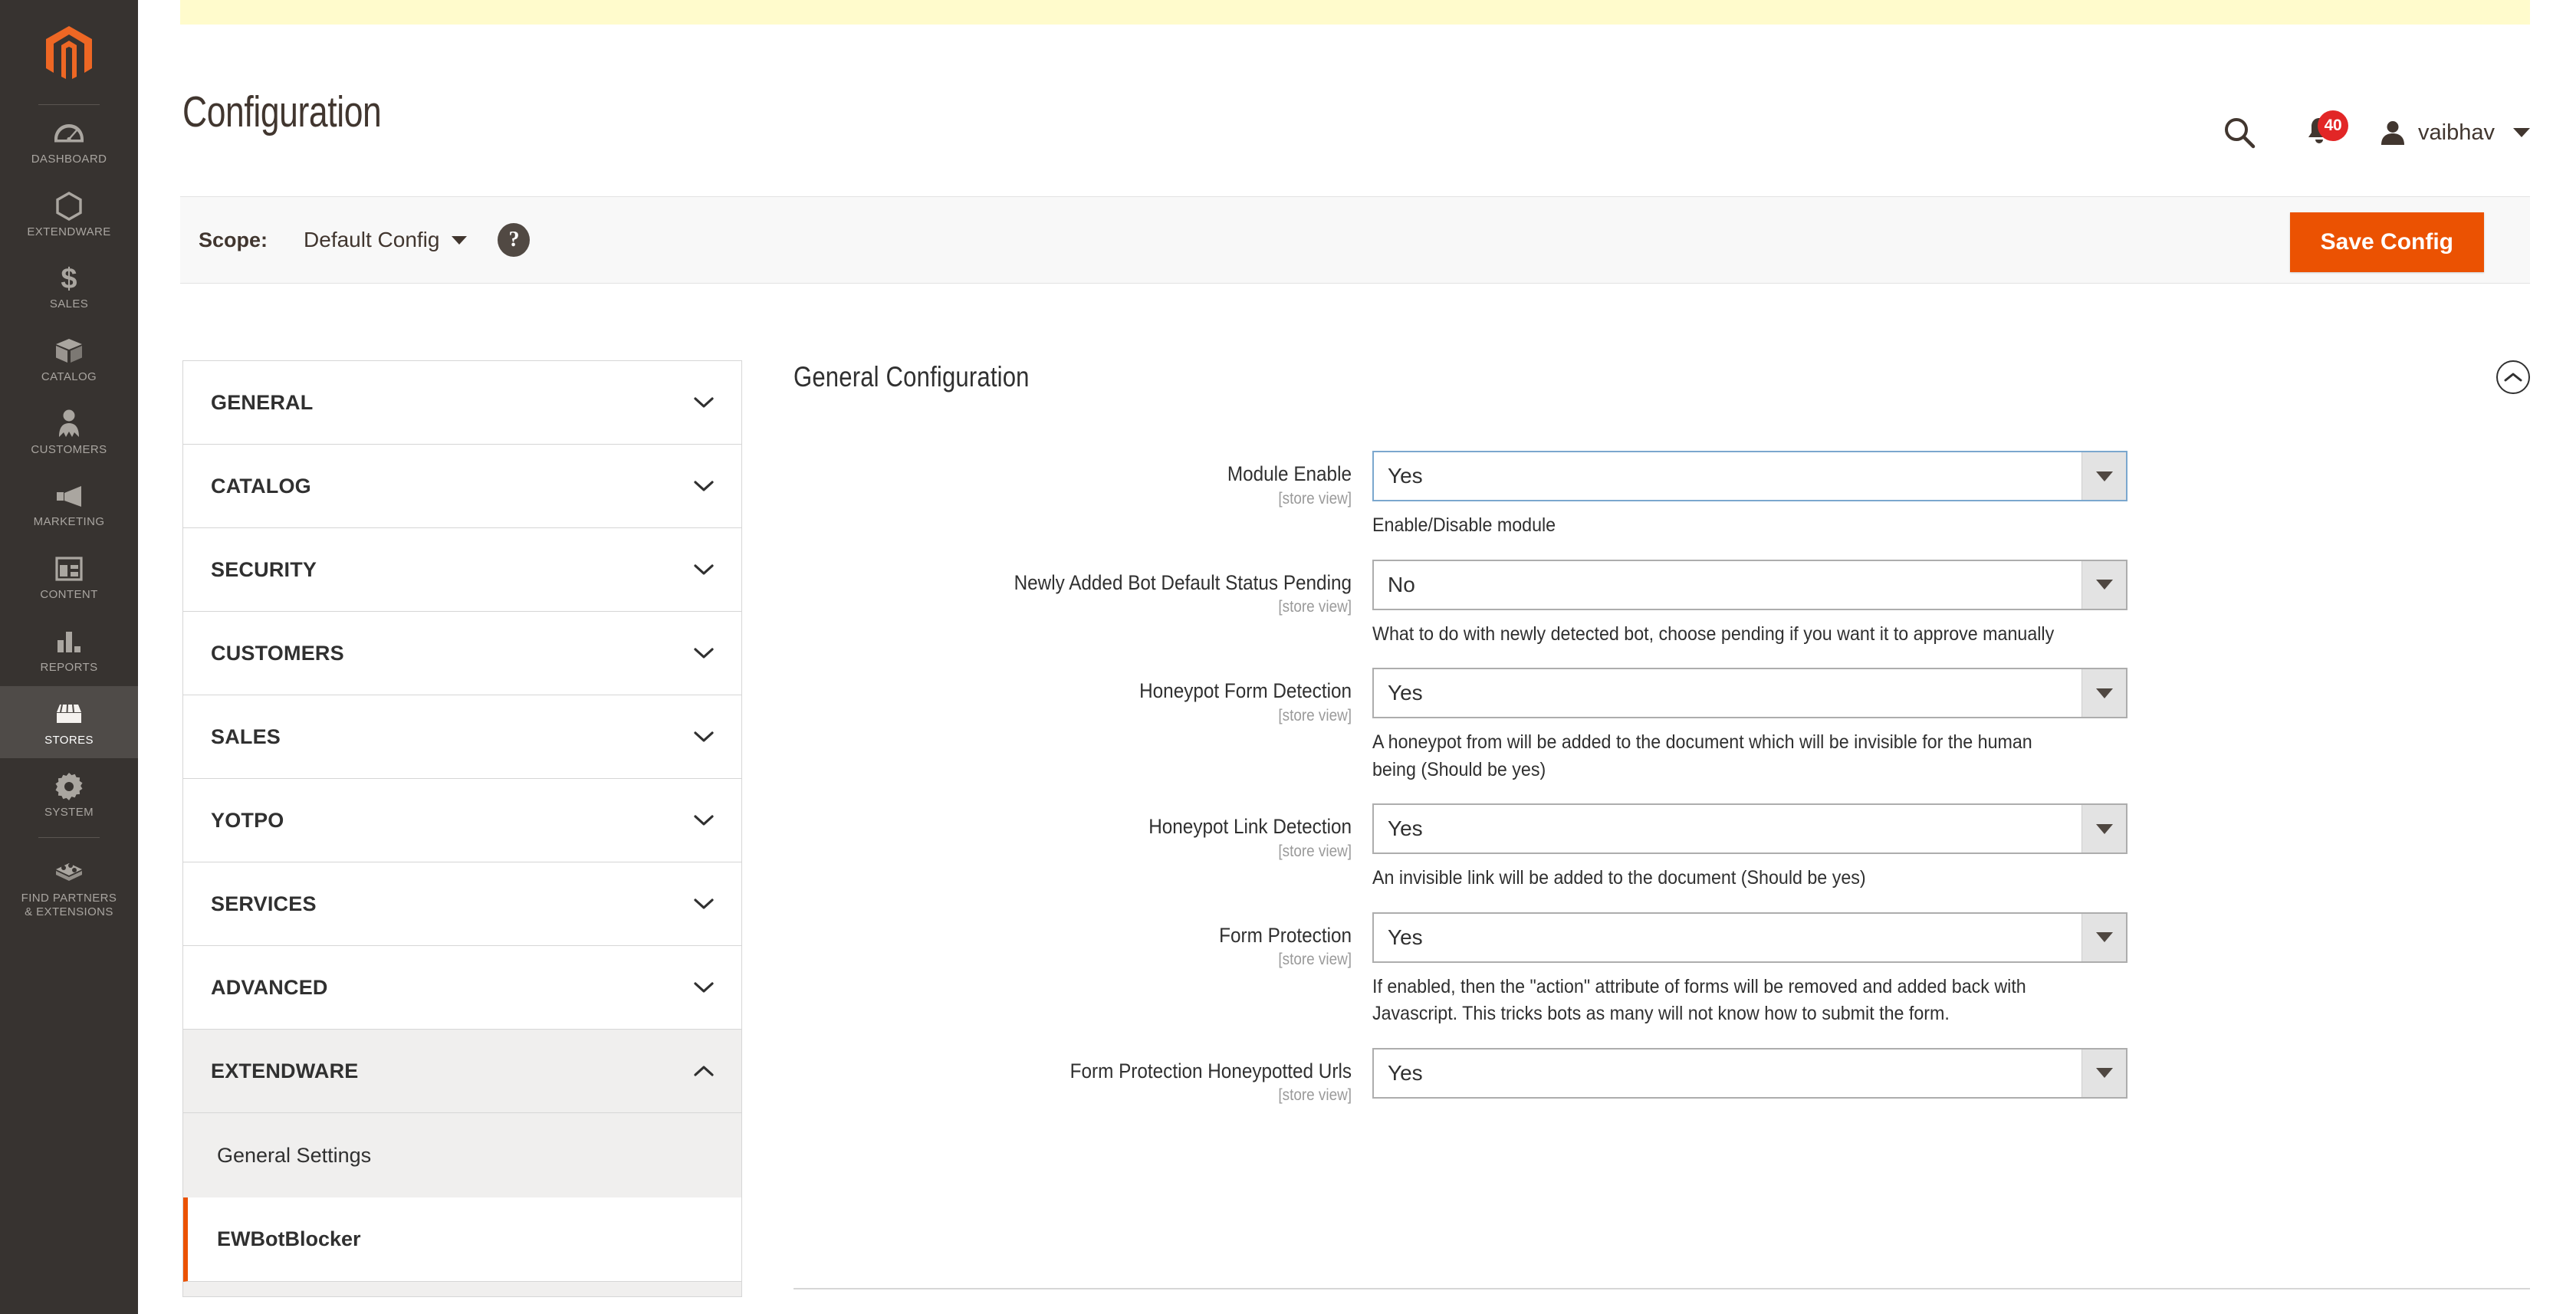 The height and width of the screenshot is (1314, 2576). I want to click on config-section-label: CUSTOMERS, so click(277, 653).